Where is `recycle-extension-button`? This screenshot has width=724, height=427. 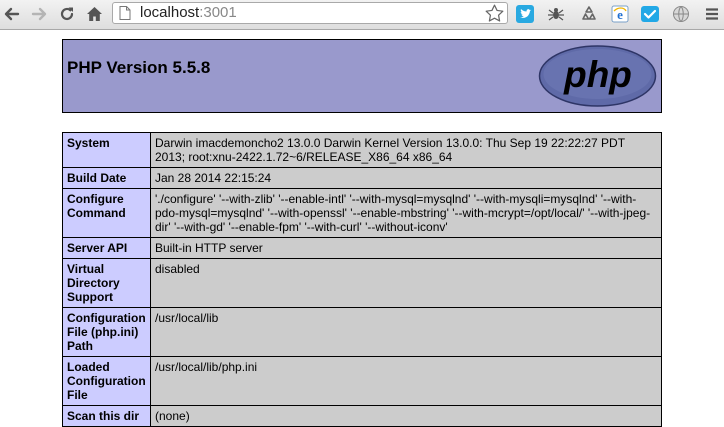 recycle-extension-button is located at coordinates (589, 14).